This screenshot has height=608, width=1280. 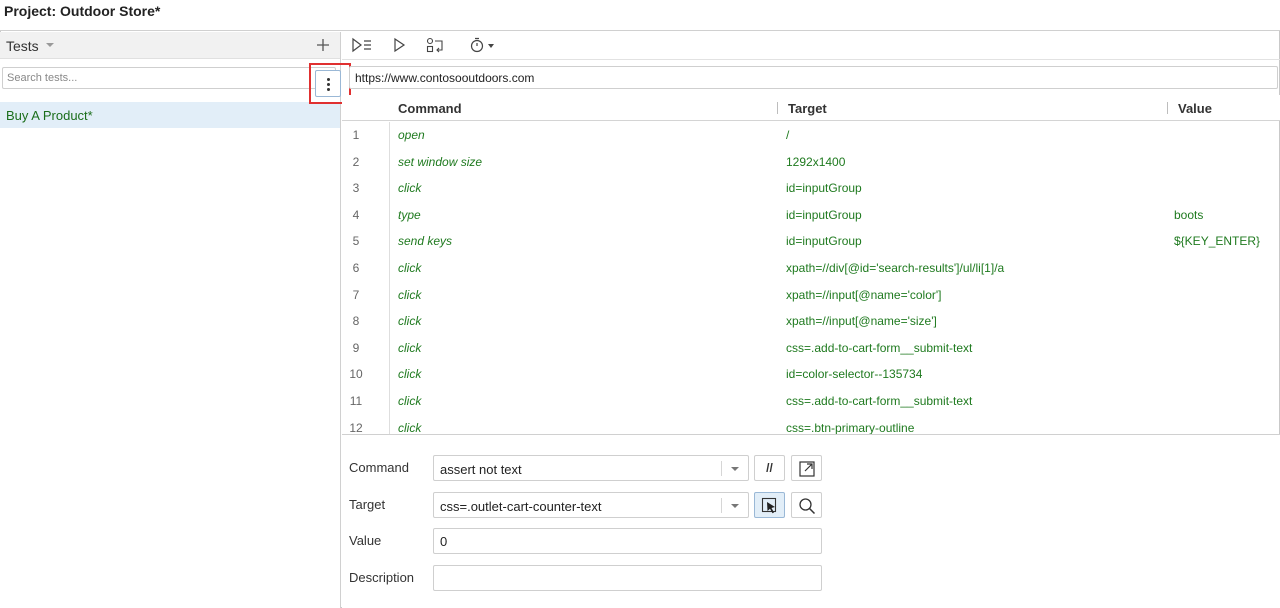 I want to click on find-target-button, so click(x=806, y=505).